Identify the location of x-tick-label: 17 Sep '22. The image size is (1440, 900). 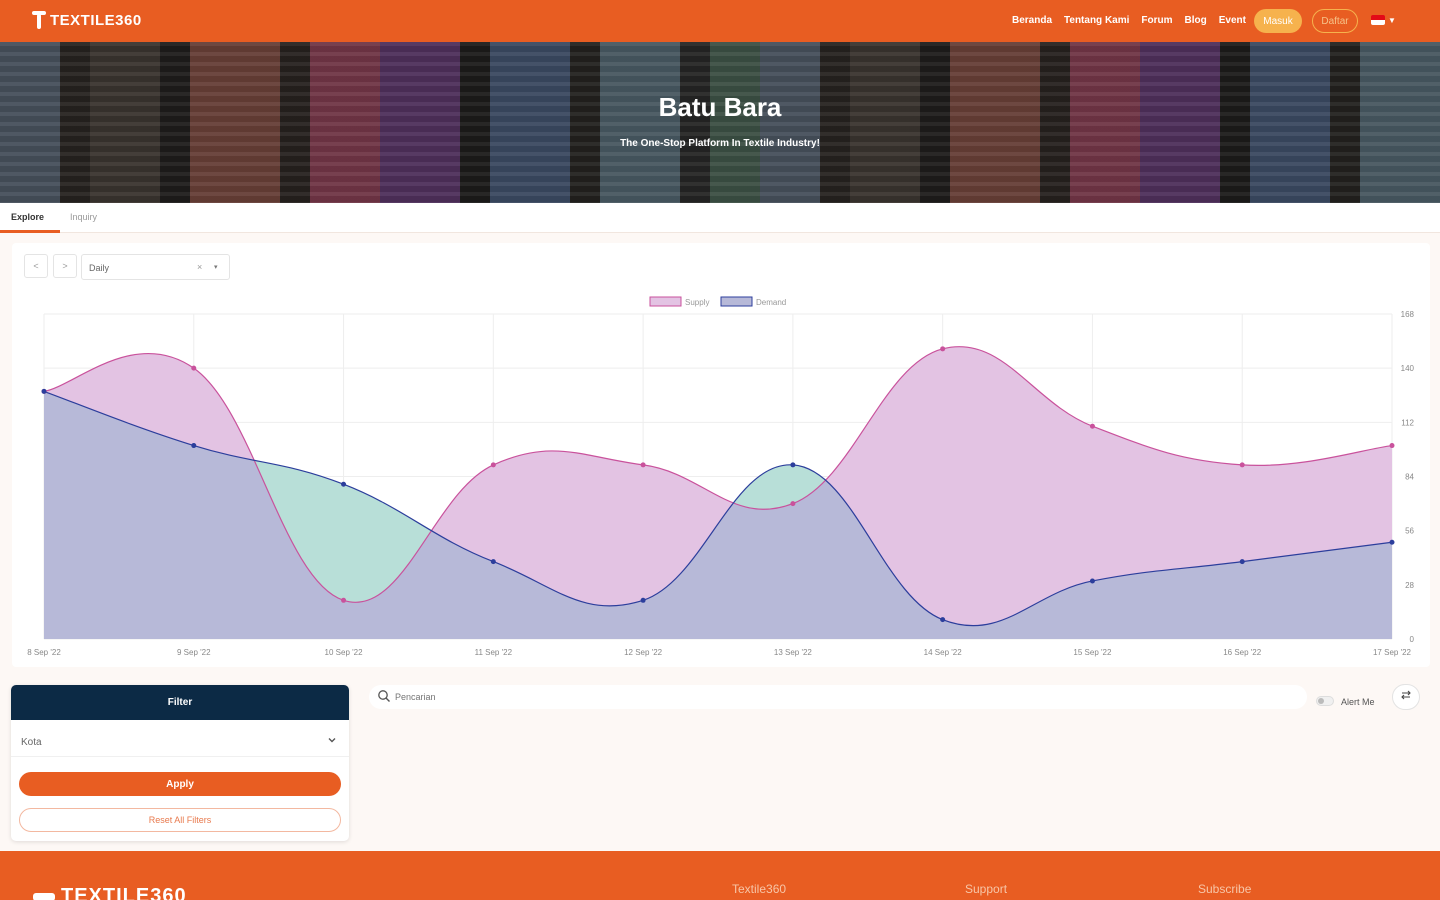
(1392, 652).